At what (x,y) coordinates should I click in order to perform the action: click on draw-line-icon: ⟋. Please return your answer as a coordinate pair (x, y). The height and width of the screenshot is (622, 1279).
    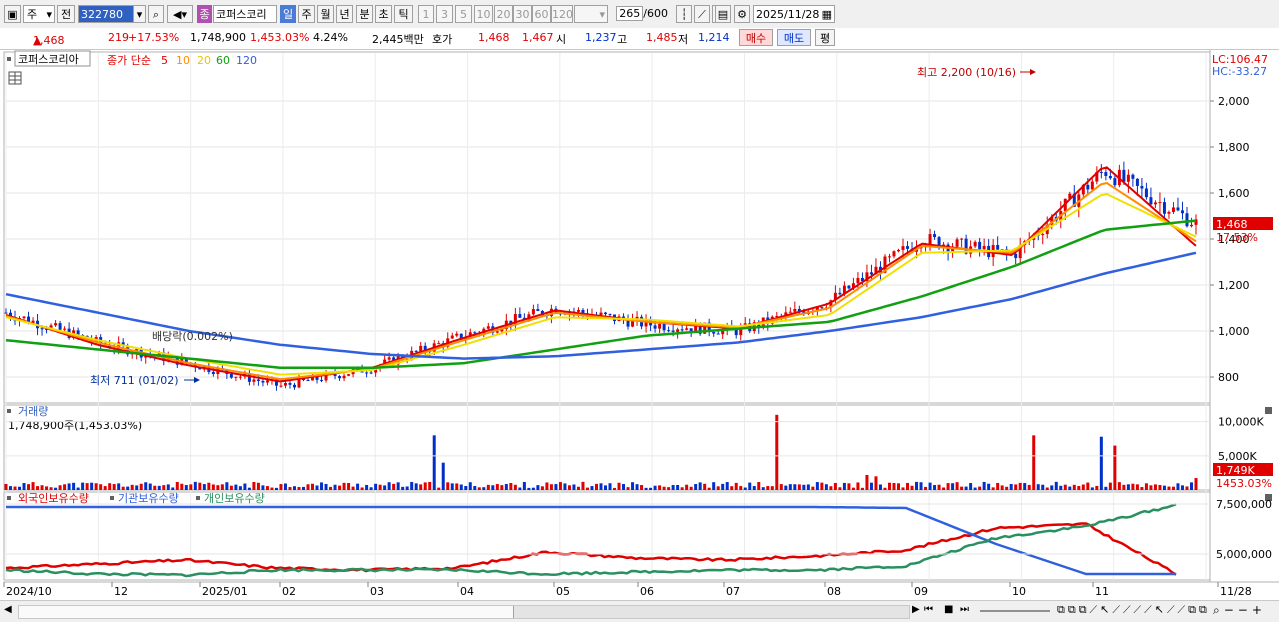
    Looking at the image, I should click on (702, 14).